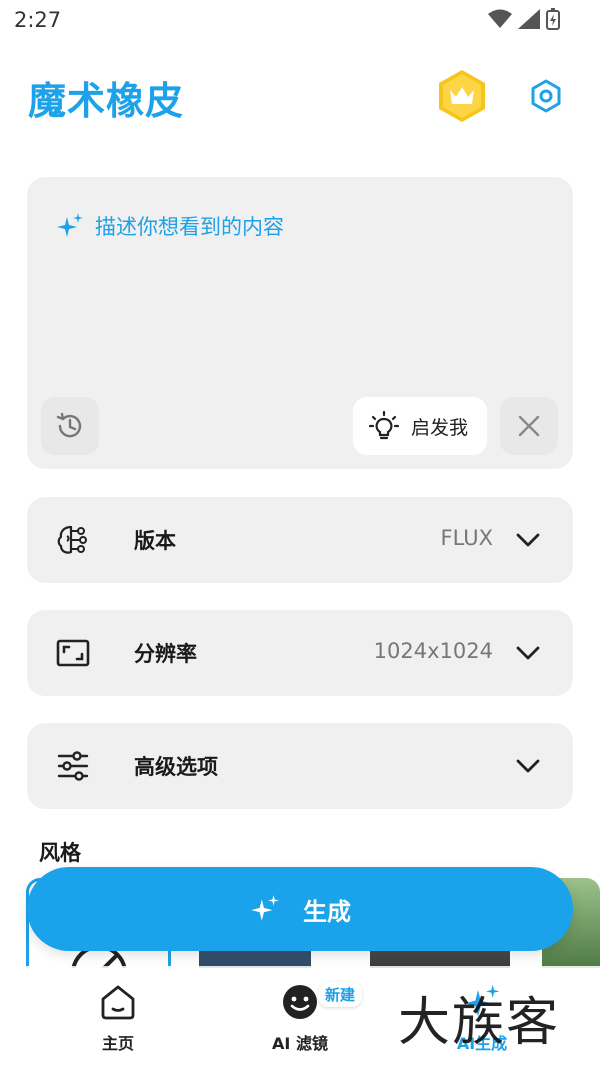 This screenshot has height=1066, width=600. I want to click on settings-button, so click(546, 96).